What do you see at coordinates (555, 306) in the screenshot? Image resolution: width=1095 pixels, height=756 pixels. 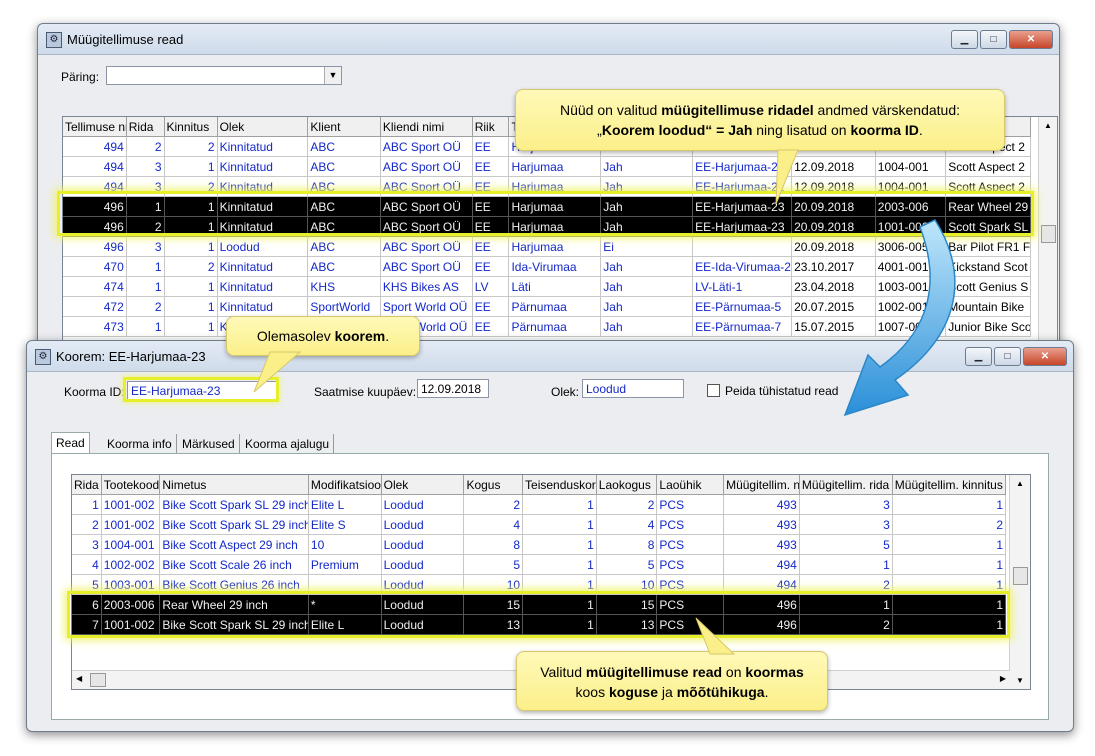 I see `table-cell: Pärnumaa` at bounding box center [555, 306].